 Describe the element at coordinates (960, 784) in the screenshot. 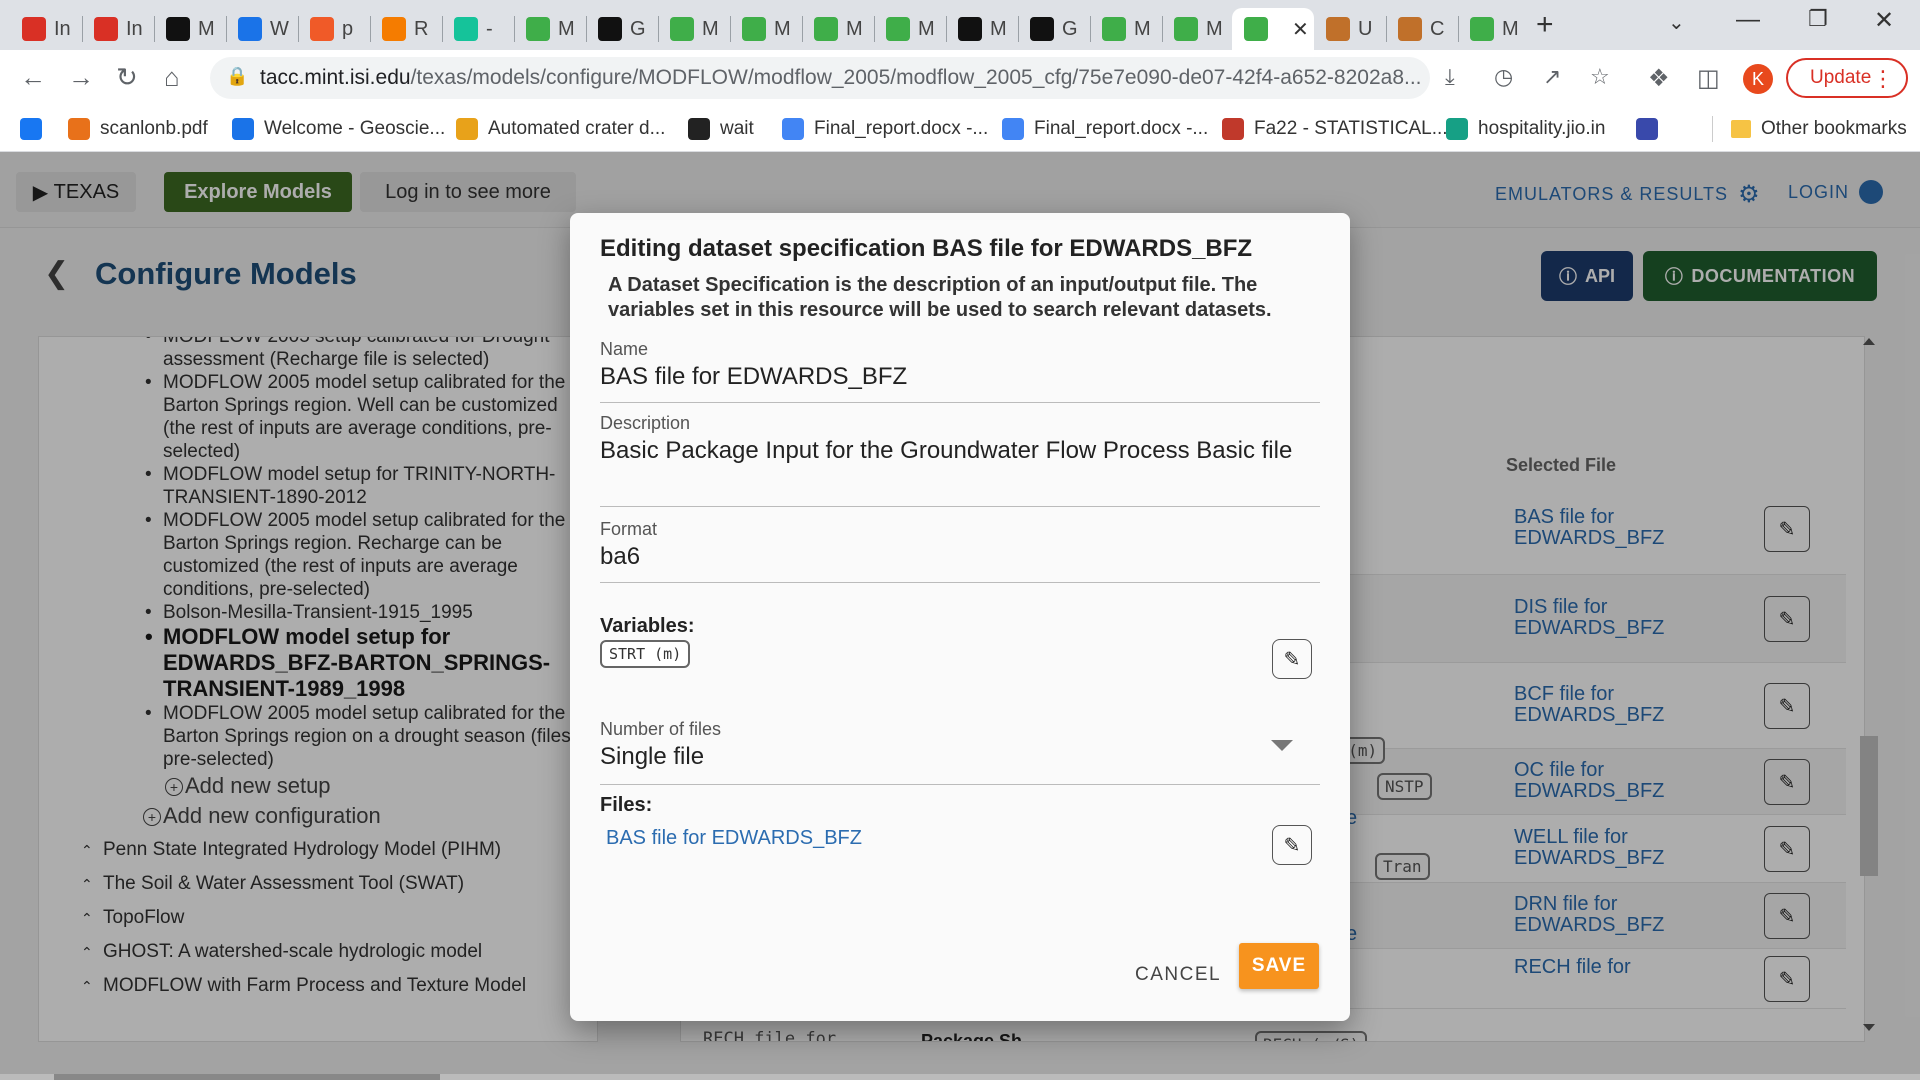

I see `number-of-files-underline` at that location.